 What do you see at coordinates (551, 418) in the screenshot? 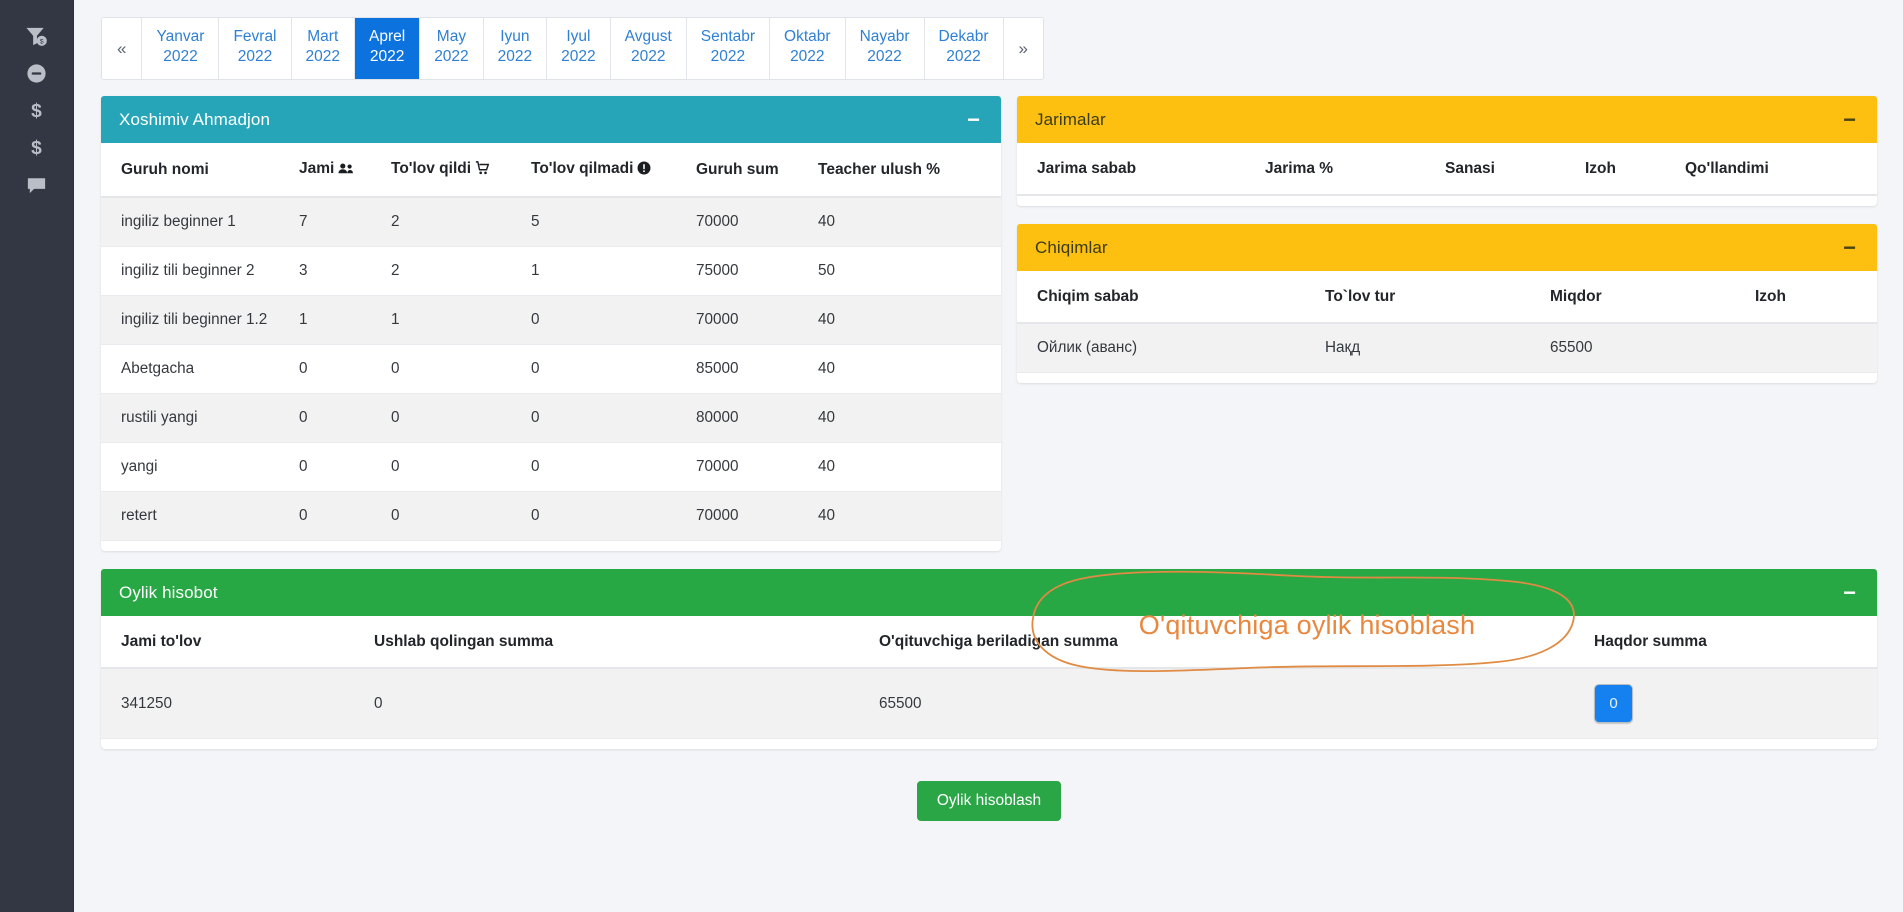
I see `table-row: rustili yangi 0 0 0 80000 40` at bounding box center [551, 418].